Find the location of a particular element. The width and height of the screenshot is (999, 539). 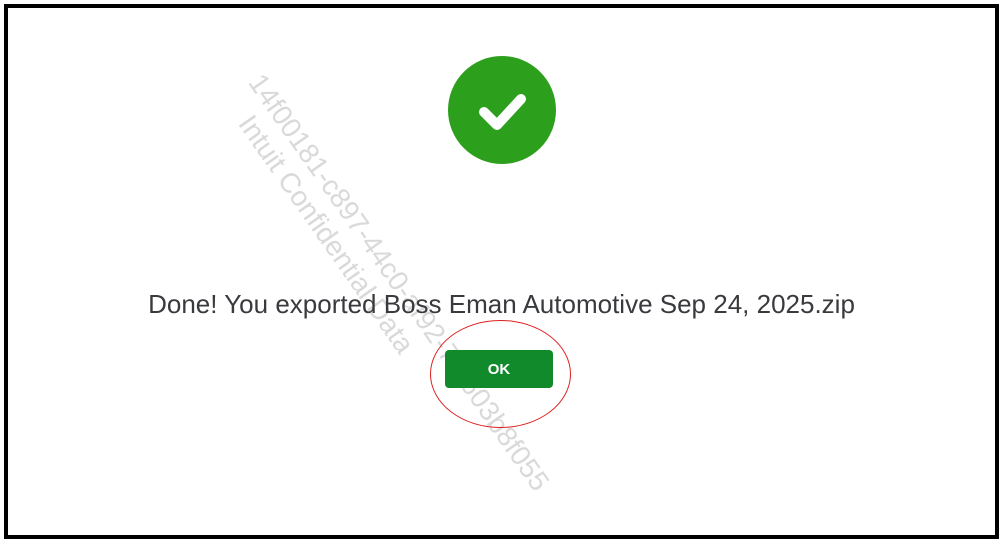

ok-button: OK is located at coordinates (499, 369).